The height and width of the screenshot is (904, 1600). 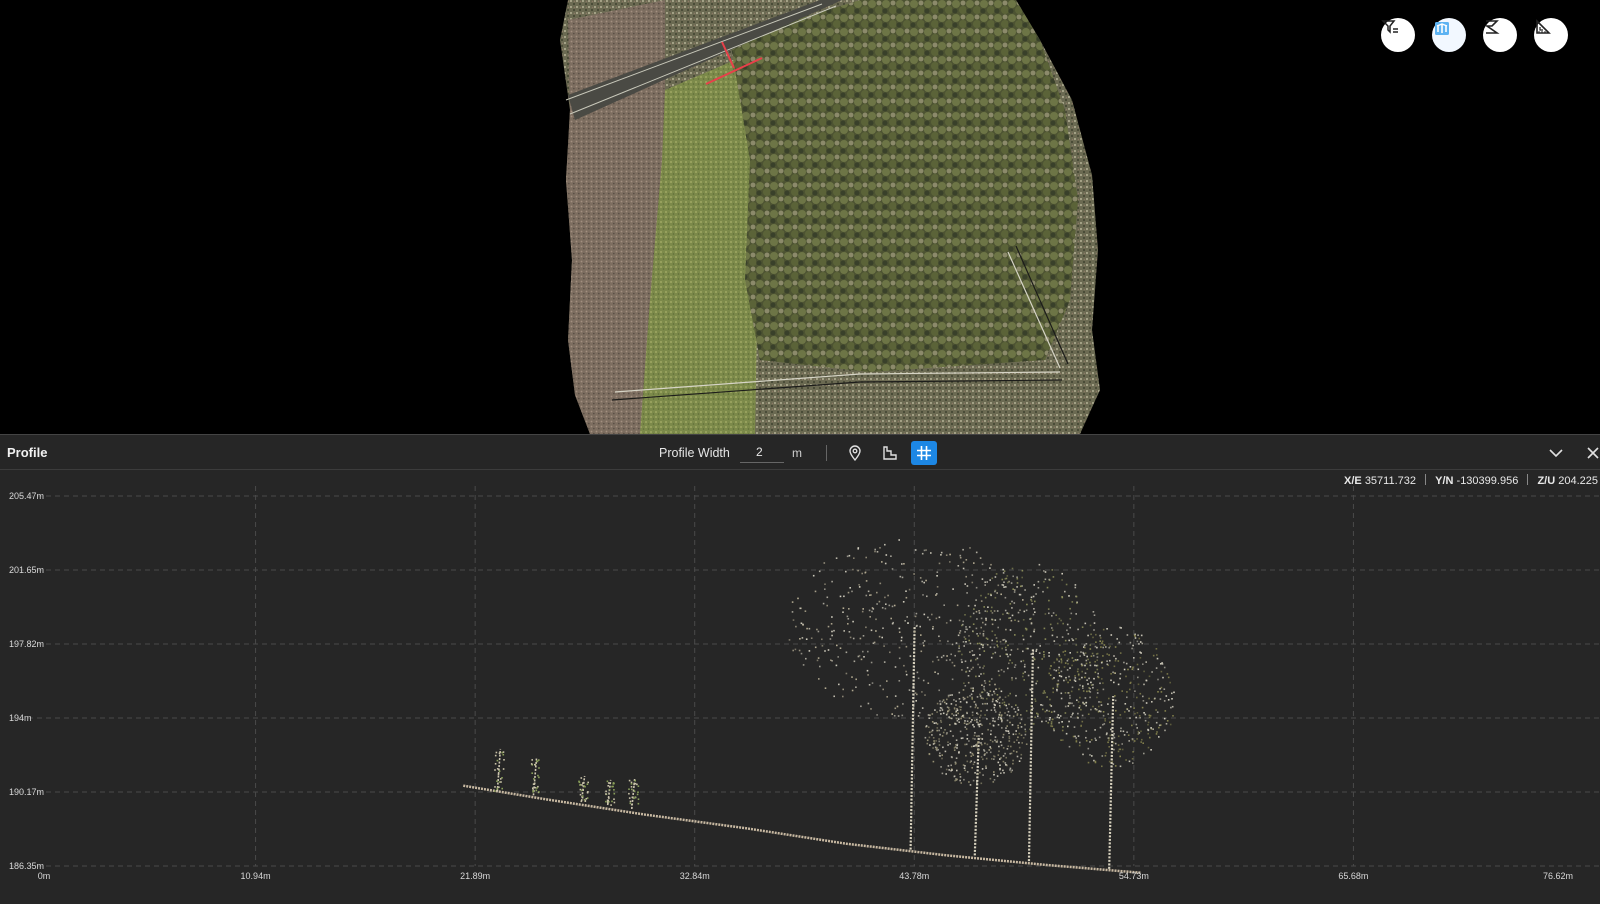 What do you see at coordinates (797, 453) in the screenshot?
I see `profile-width-unit: m` at bounding box center [797, 453].